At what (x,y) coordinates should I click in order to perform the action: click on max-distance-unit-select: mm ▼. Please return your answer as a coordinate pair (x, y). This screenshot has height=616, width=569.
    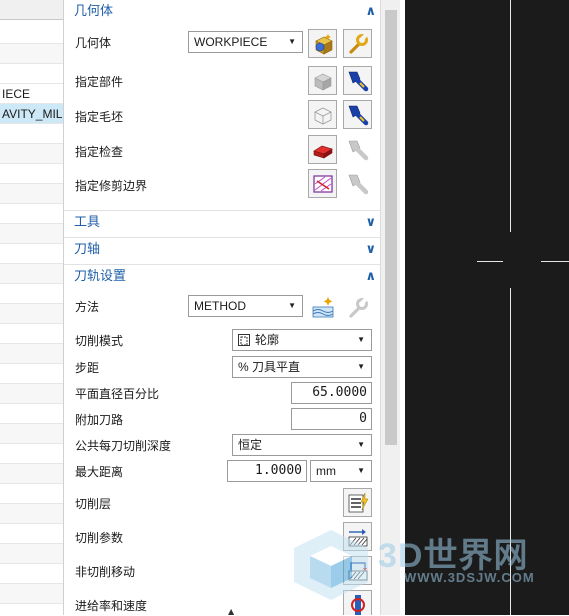
    Looking at the image, I should click on (341, 471).